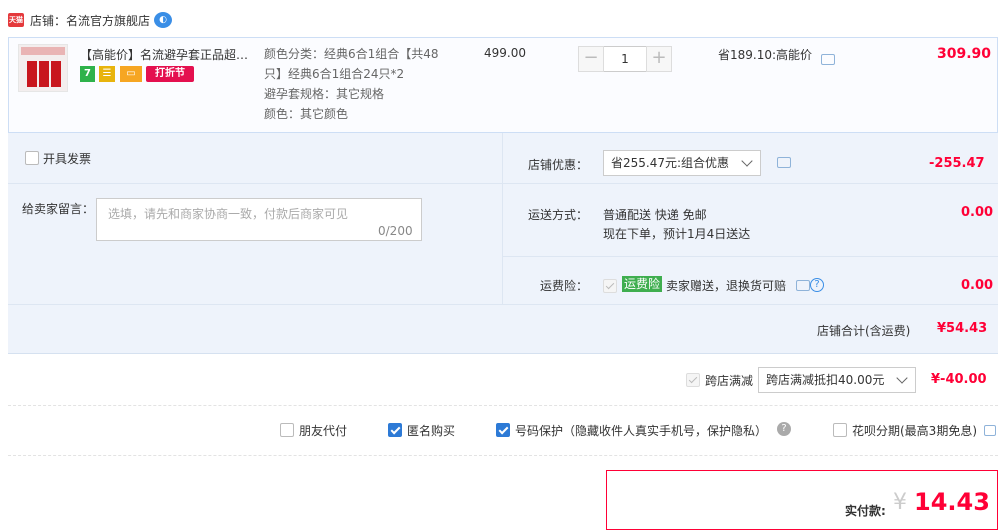 The image size is (1006, 530). What do you see at coordinates (323, 431) in the screenshot?
I see `friend-pay-label: 朋友代付` at bounding box center [323, 431].